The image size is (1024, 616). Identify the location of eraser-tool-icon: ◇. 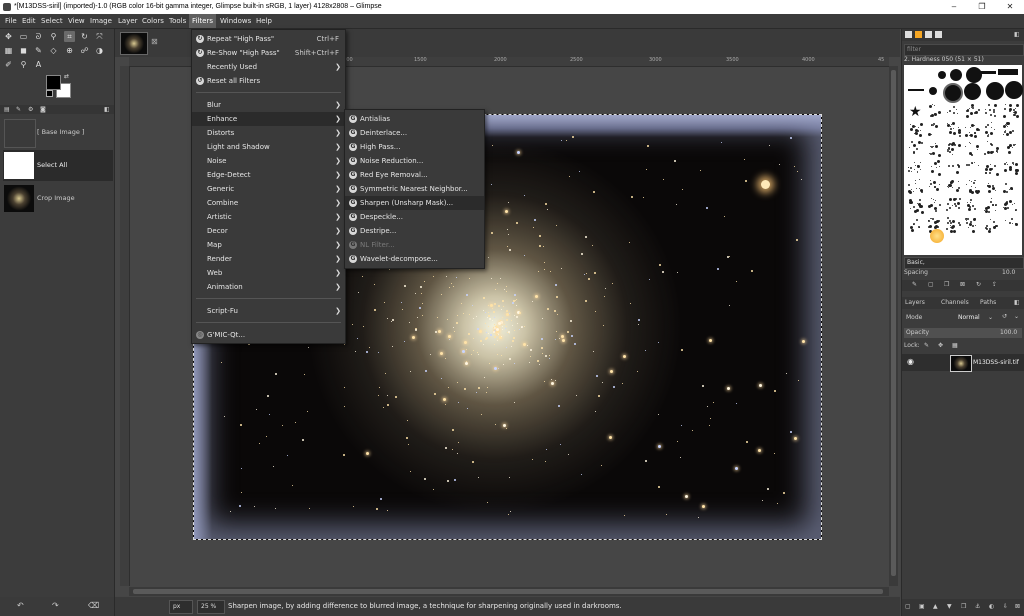
(53, 50).